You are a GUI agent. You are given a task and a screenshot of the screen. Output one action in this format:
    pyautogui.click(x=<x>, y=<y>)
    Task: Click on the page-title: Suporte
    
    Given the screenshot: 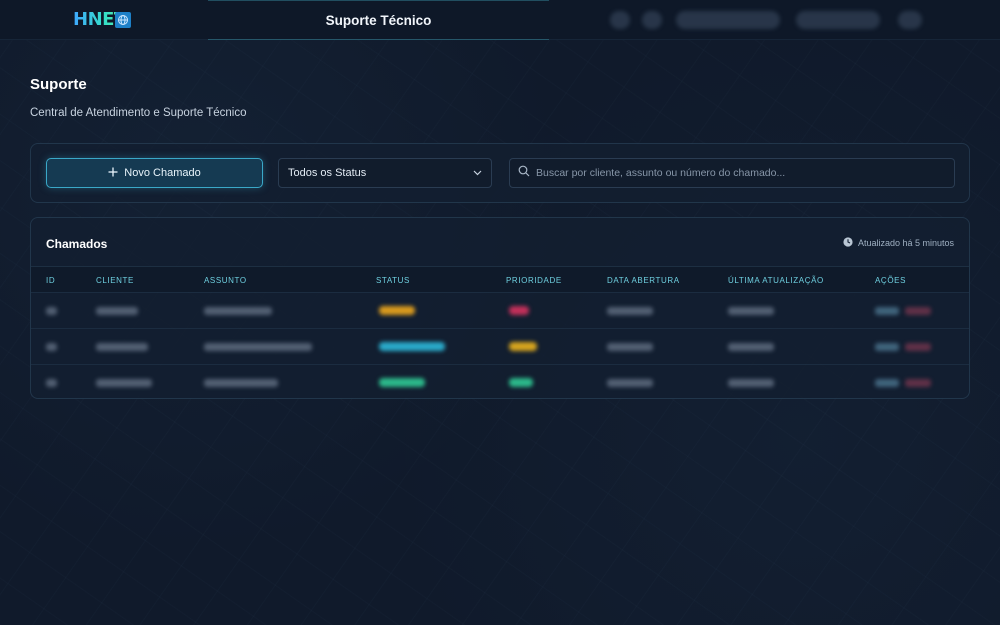 What is the action you would take?
    pyautogui.click(x=58, y=84)
    